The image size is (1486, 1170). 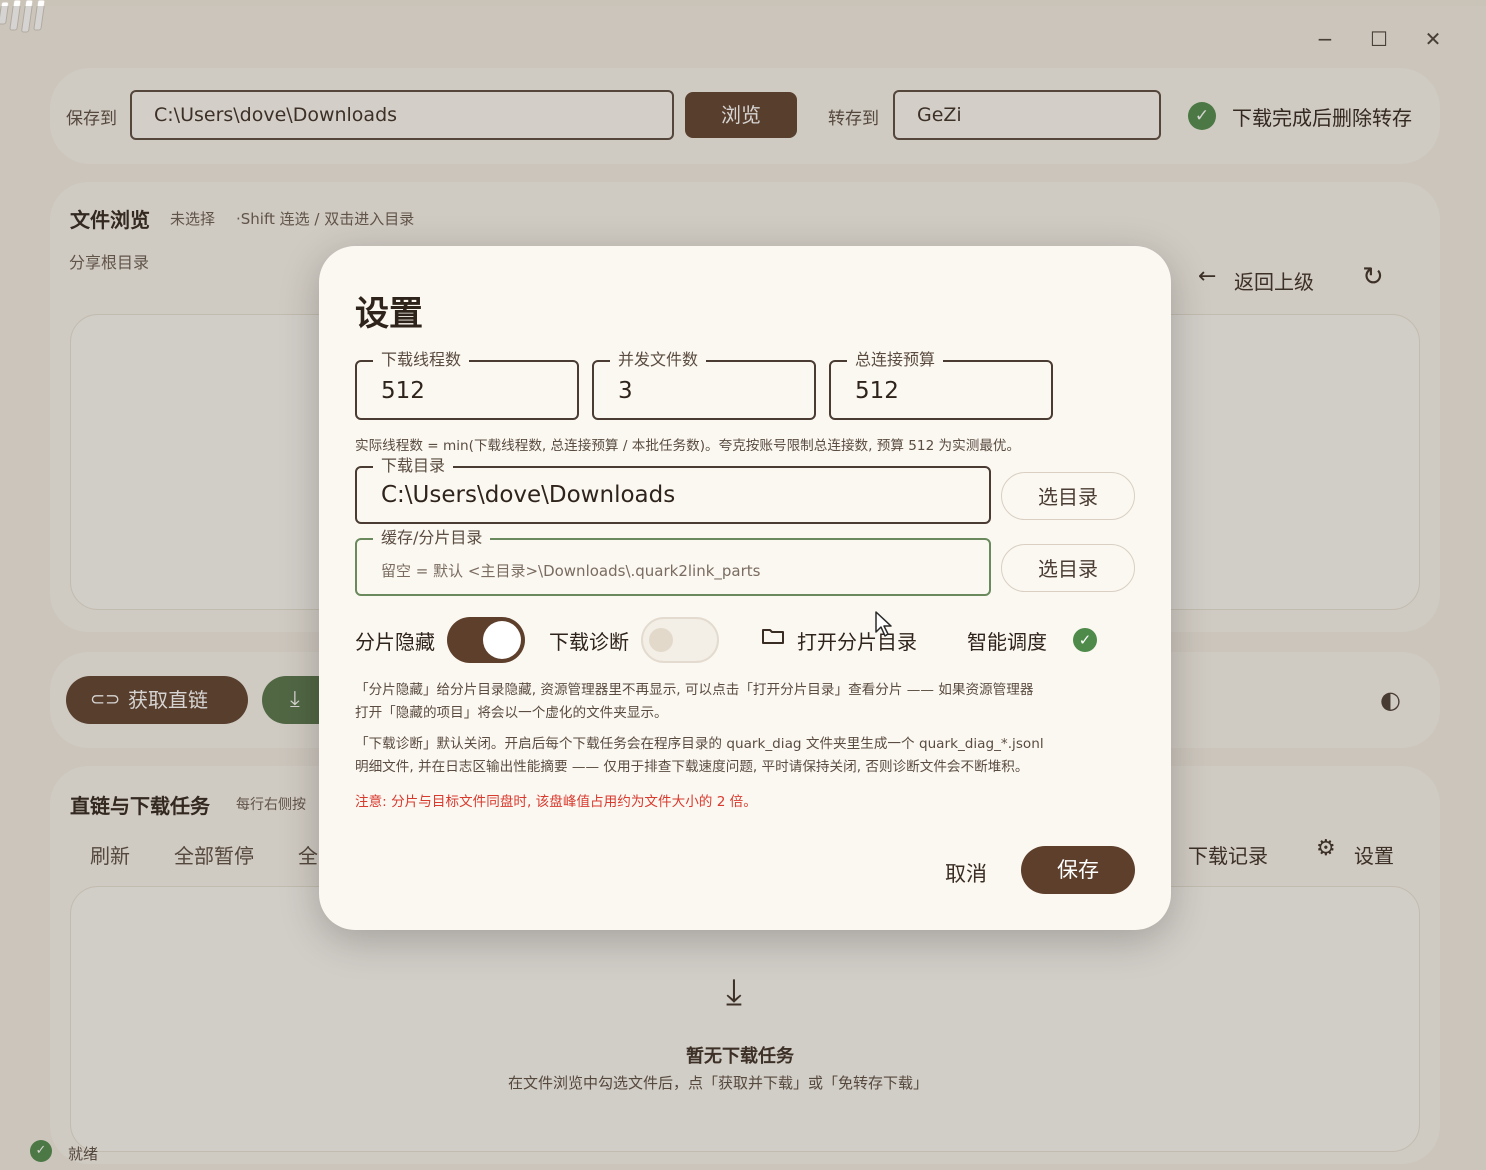 I want to click on concurrent-files-value: 3, so click(x=625, y=391).